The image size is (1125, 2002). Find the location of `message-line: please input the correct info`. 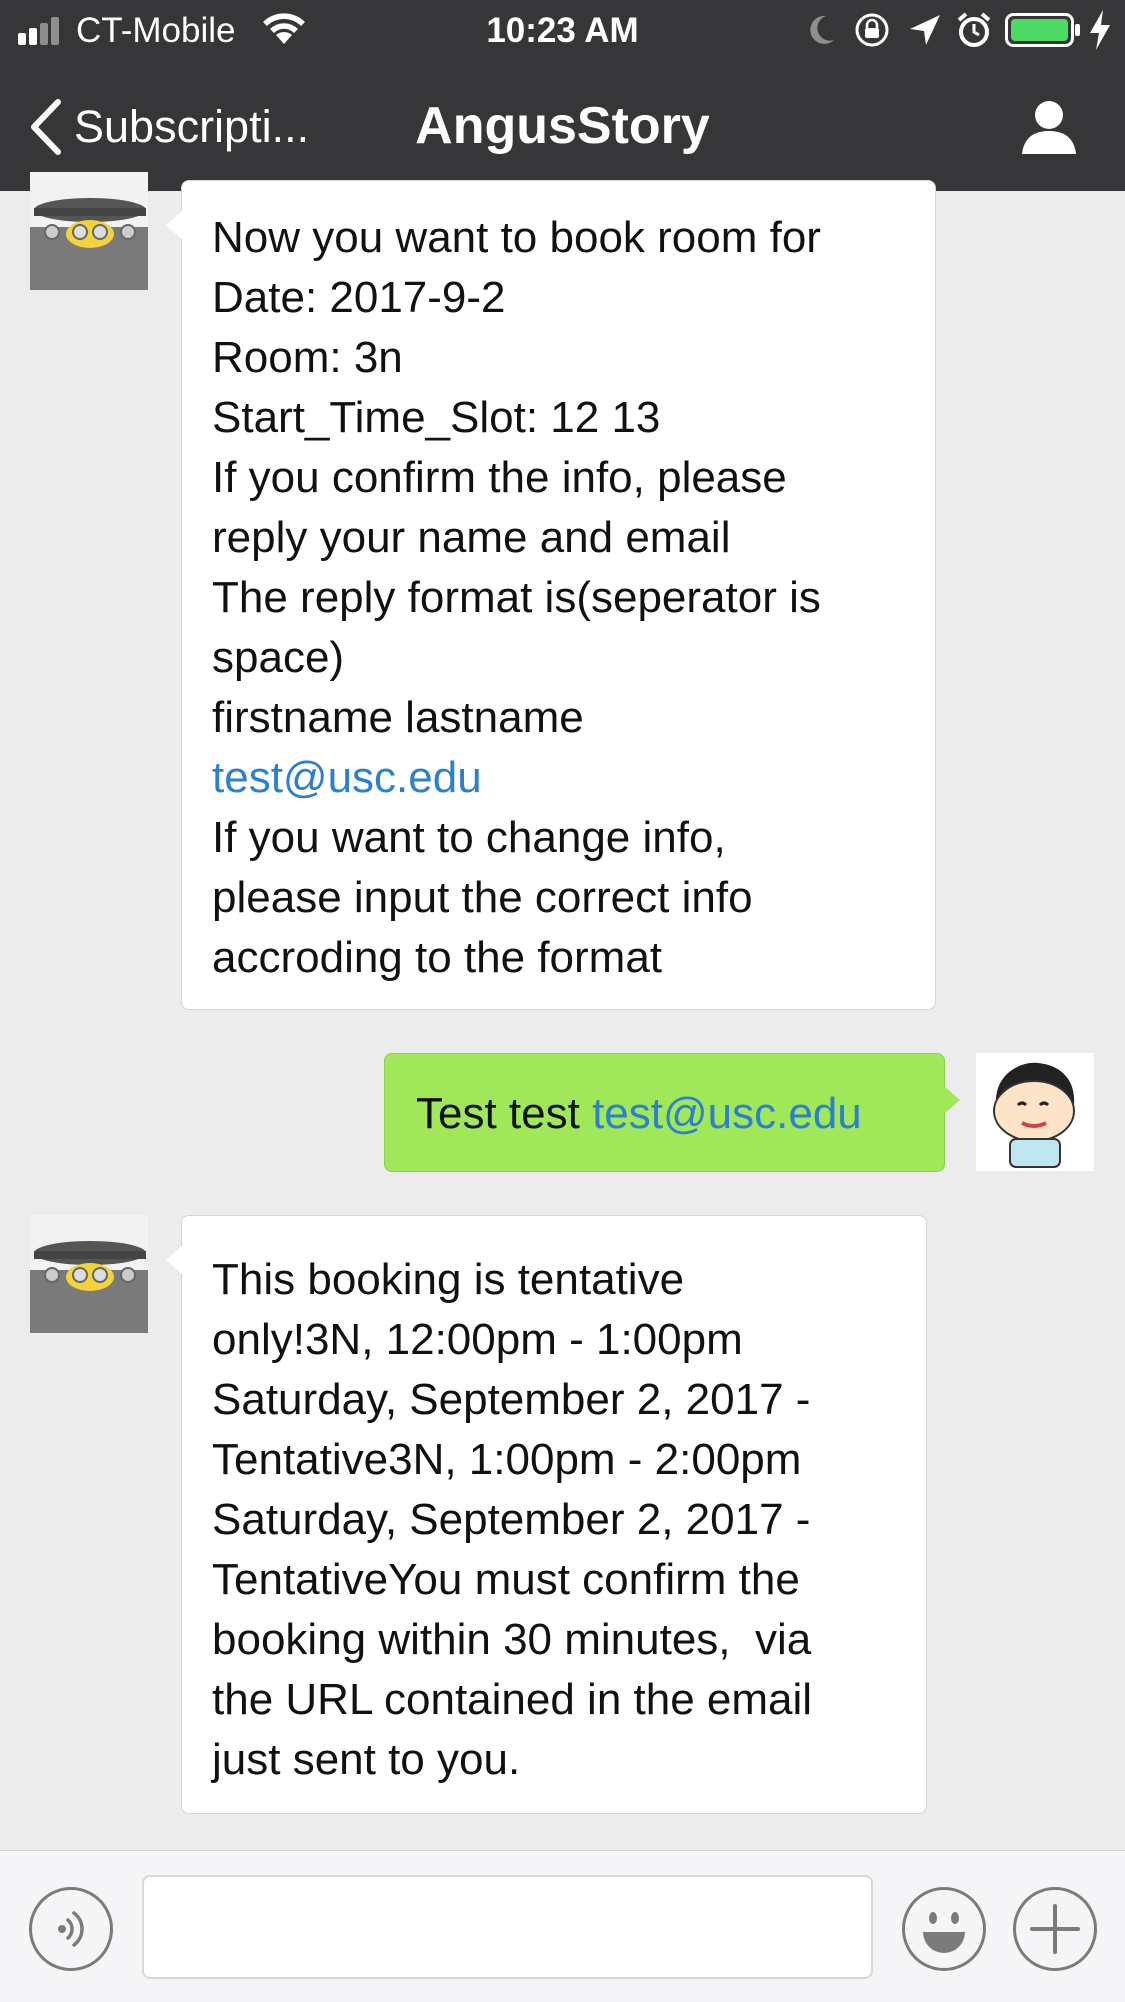

message-line: please input the correct info is located at coordinates (482, 897).